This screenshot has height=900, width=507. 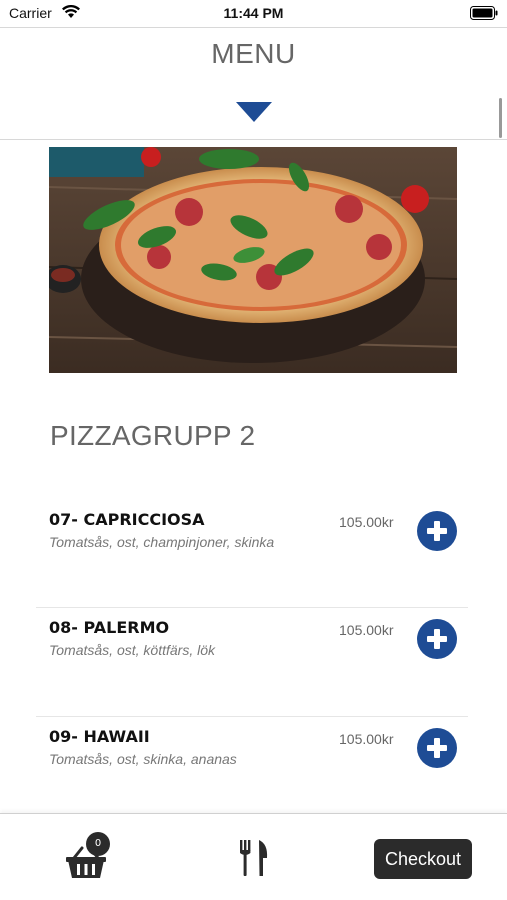 I want to click on item-description: Tomatsås, ost, champinjoner, skinka, so click(x=162, y=542).